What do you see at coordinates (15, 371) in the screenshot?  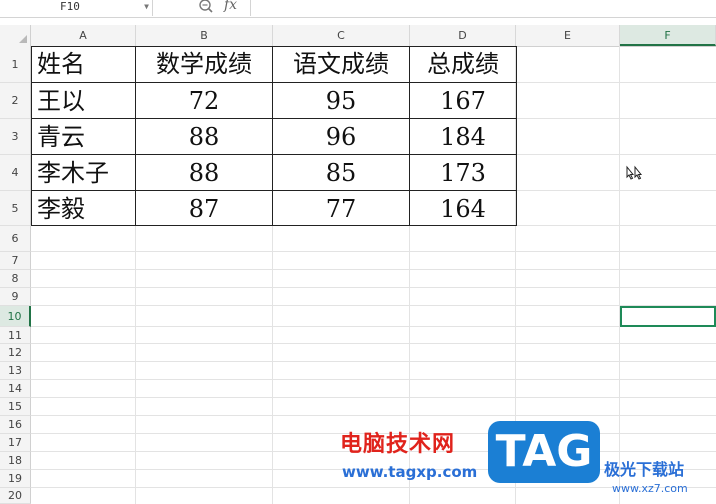 I see `row-header-13: 13` at bounding box center [15, 371].